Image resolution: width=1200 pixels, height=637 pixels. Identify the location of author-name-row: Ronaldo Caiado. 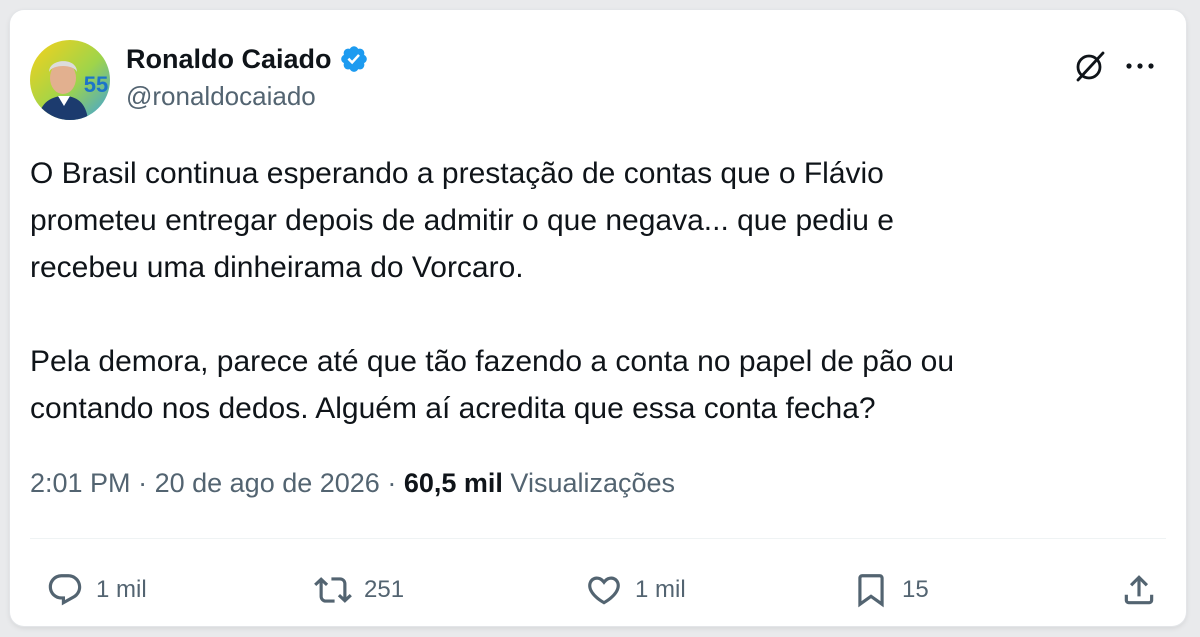
(247, 59).